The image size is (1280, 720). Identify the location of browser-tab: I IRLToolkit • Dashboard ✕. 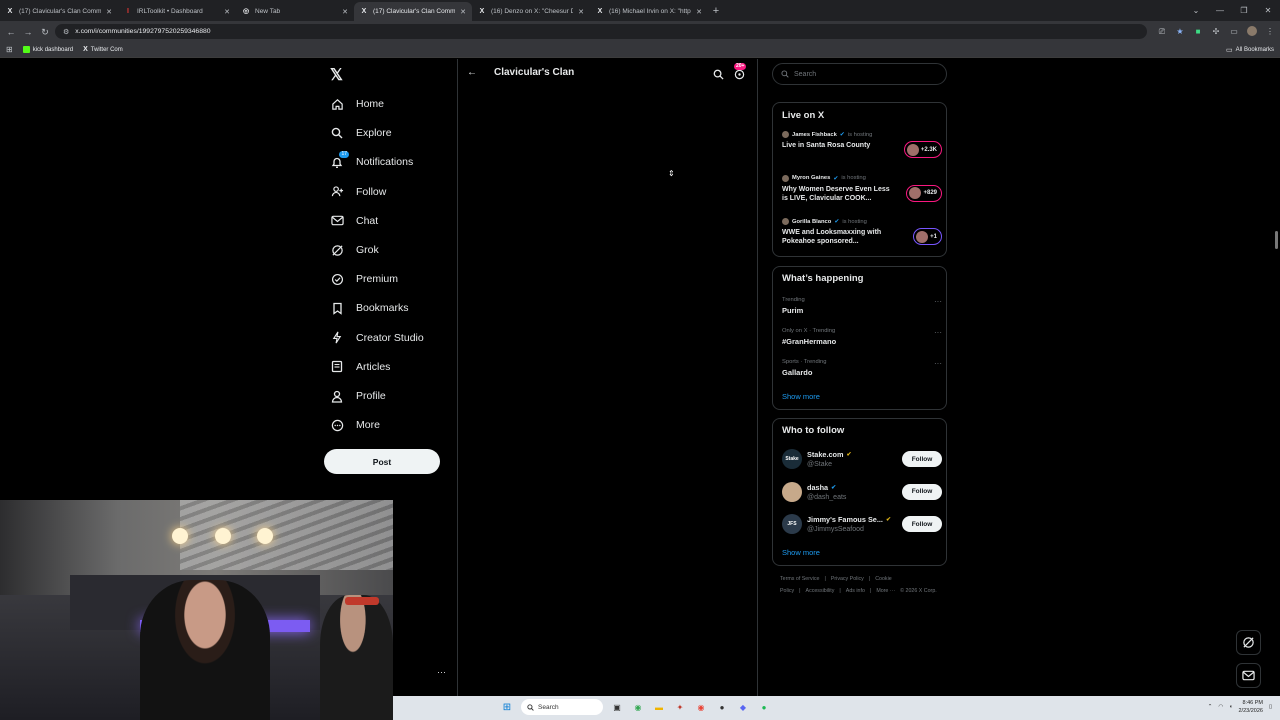
(177, 11).